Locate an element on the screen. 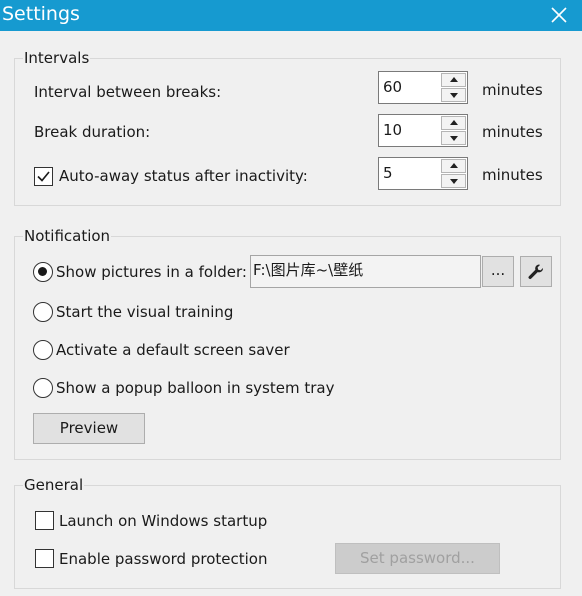 The width and height of the screenshot is (582, 596). auto-away-label: Auto-away status after inactivity: is located at coordinates (183, 176).